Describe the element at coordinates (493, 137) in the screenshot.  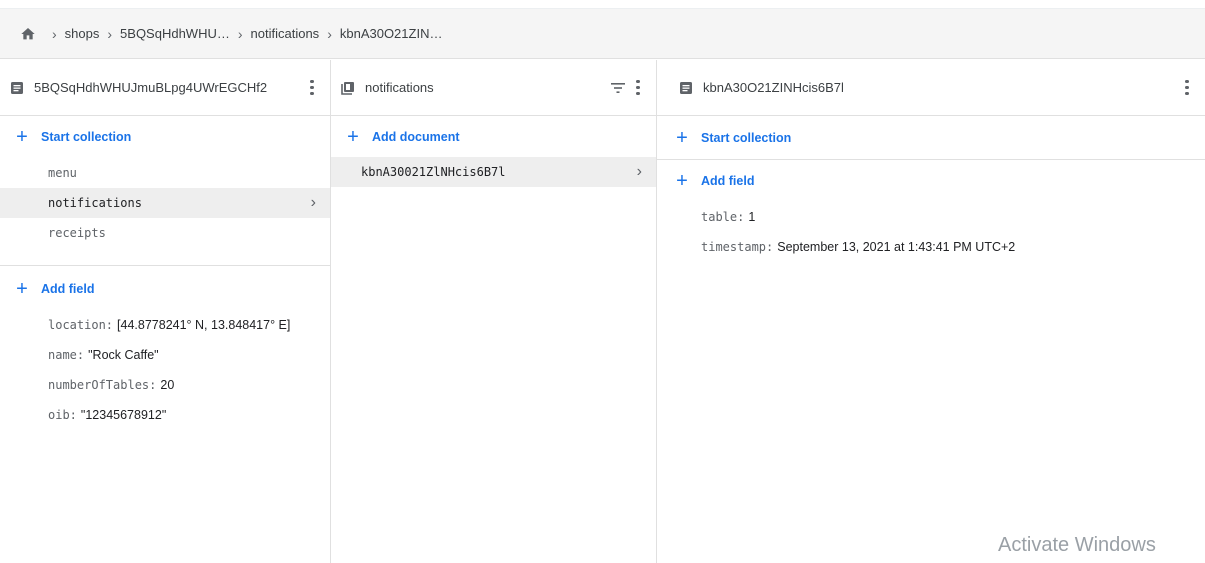
I see `add-document-button: + Add document` at that location.